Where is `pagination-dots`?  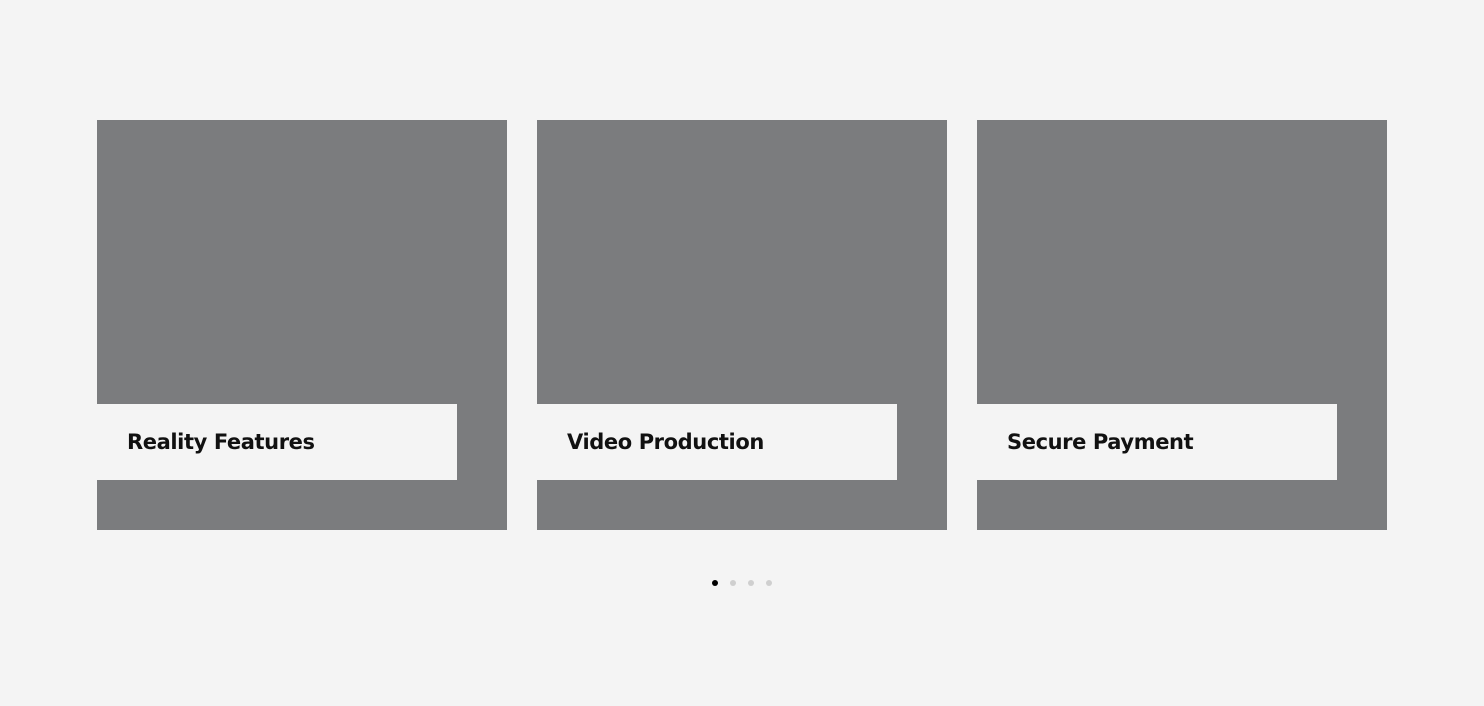
pagination-dots is located at coordinates (742, 583).